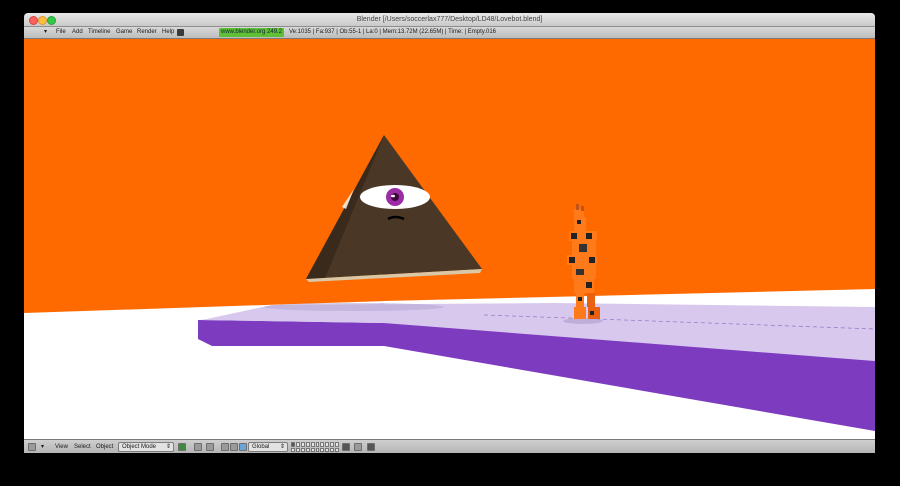 The image size is (900, 486). I want to click on pivot-icon, so click(198, 447).